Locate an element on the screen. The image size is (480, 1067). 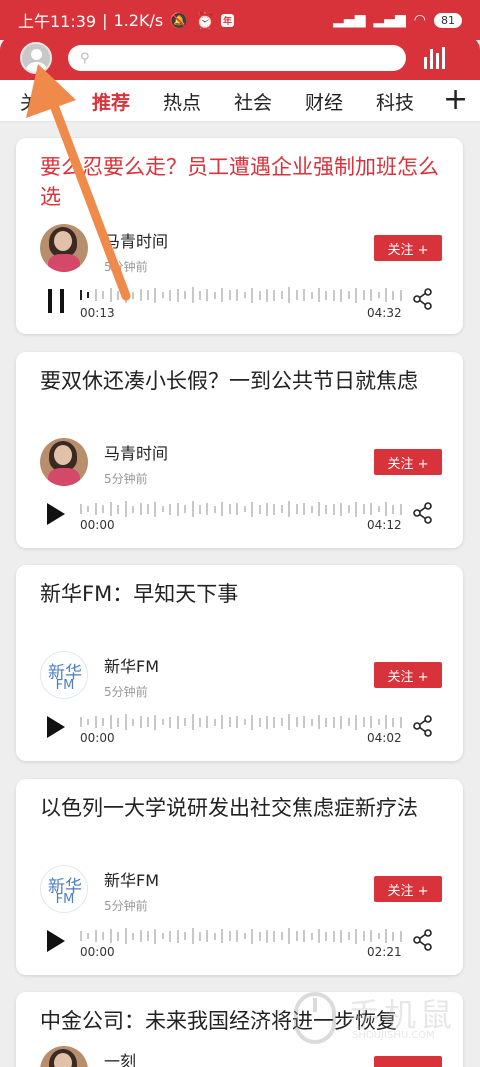
tab-society: 社会 is located at coordinates (253, 101).